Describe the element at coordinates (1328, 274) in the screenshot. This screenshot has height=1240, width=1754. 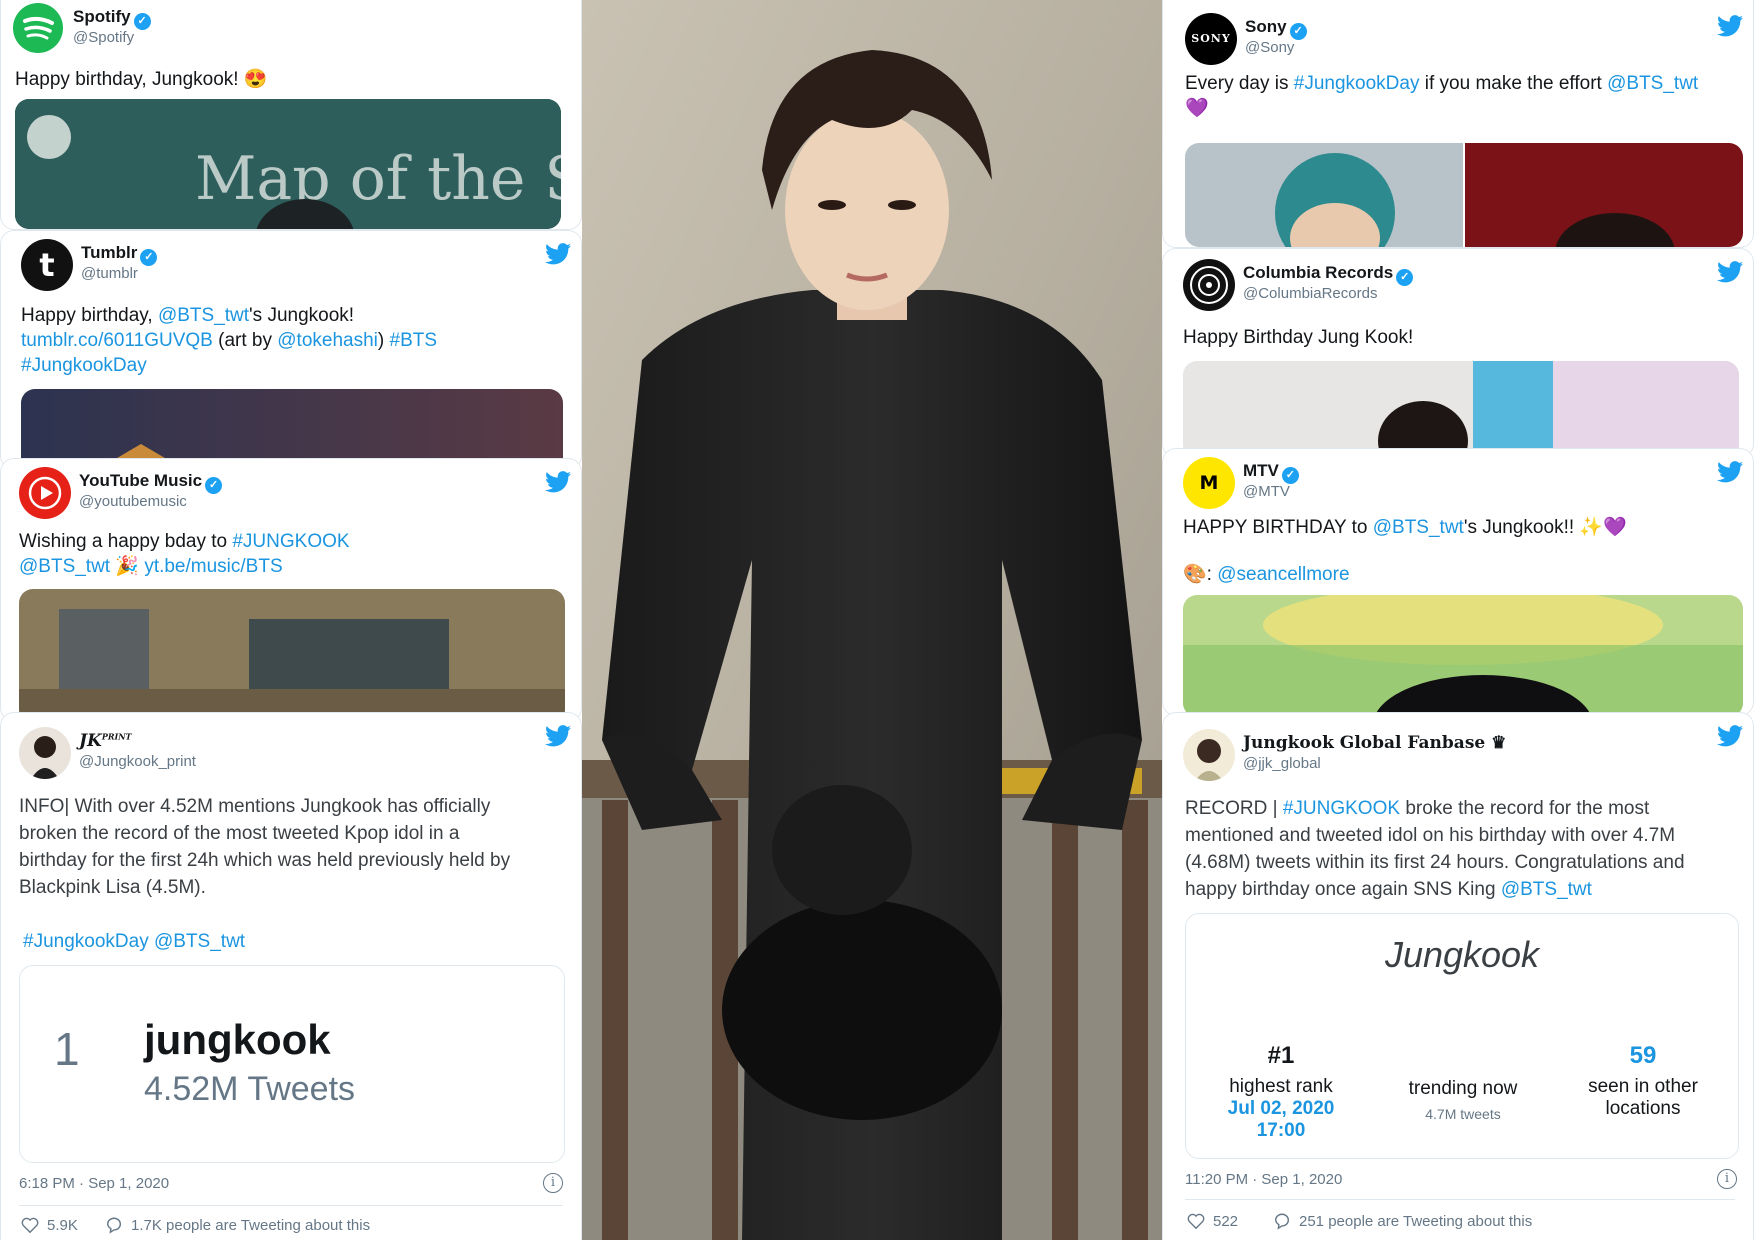
I see `columbia-name: Columbia Records ✓` at that location.